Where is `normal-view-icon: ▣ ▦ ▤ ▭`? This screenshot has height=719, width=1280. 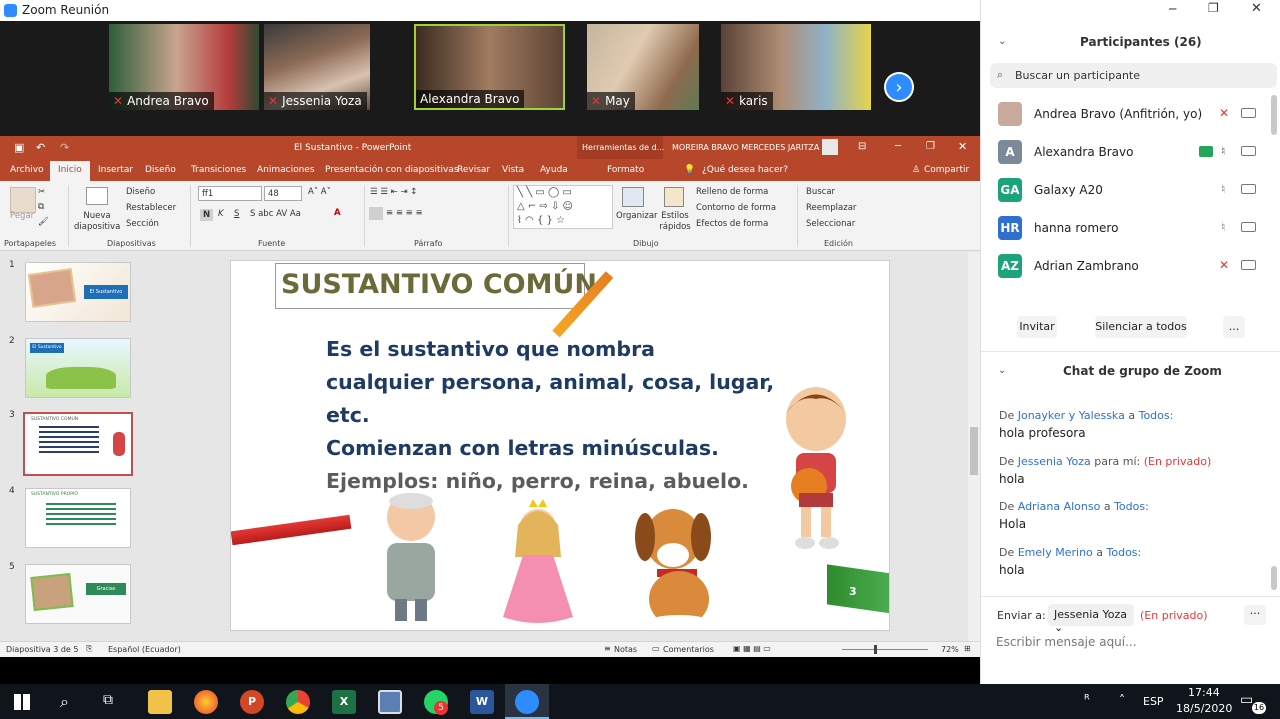
normal-view-icon: ▣ ▦ ▤ ▭ is located at coordinates (752, 648).